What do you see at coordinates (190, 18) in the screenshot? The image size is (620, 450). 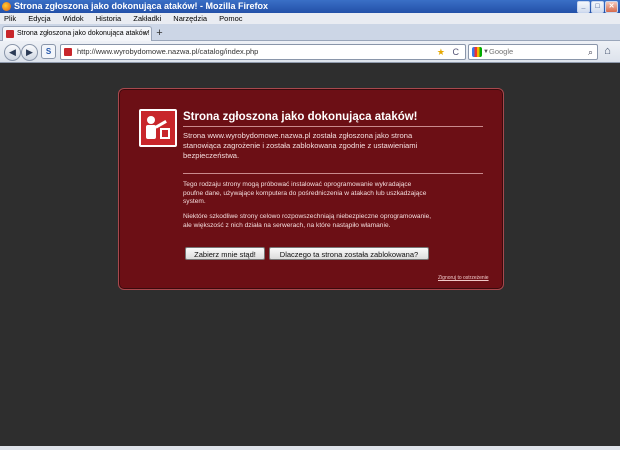 I see `menu-narzedzia: Narzędzia` at bounding box center [190, 18].